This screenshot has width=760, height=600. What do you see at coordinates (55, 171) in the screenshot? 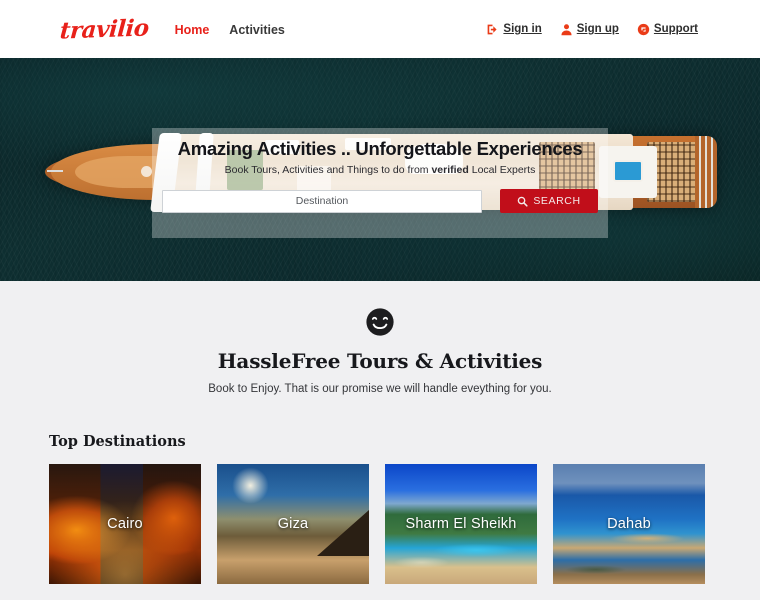
I see `ship-mast` at bounding box center [55, 171].